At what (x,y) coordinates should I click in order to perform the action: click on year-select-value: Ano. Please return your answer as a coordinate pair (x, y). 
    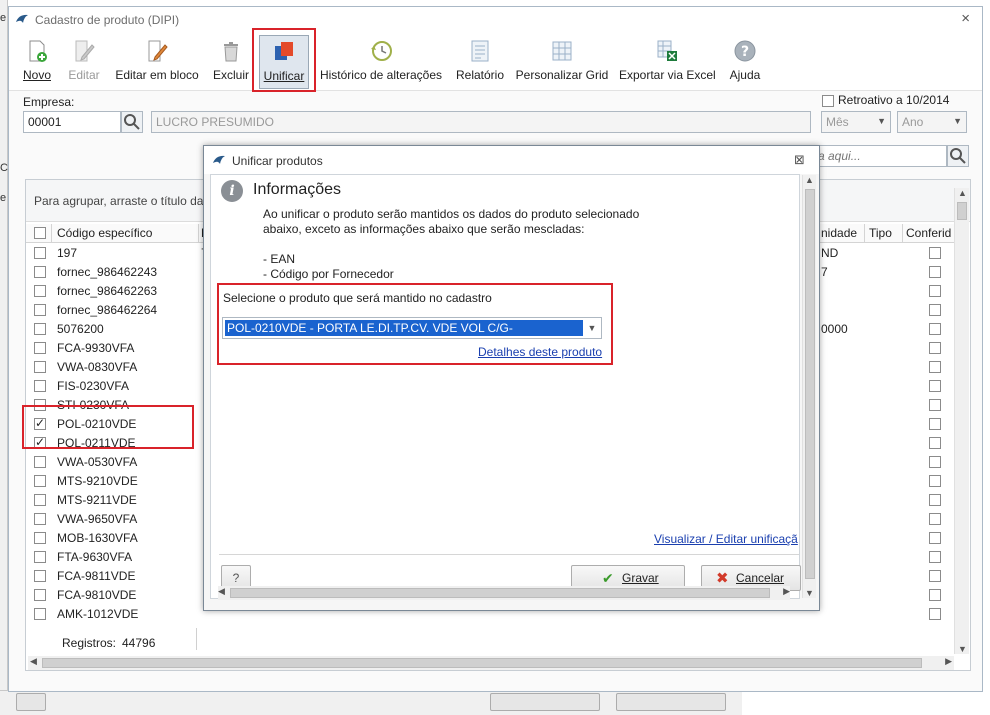
    Looking at the image, I should click on (913, 122).